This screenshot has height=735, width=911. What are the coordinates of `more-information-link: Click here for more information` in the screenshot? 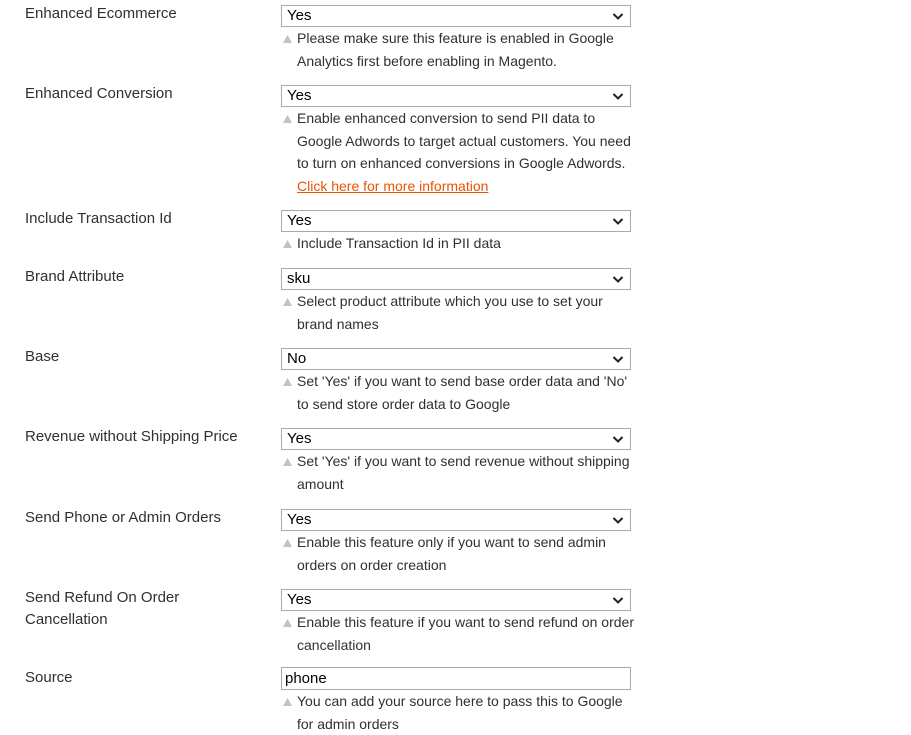 It's located at (392, 186).